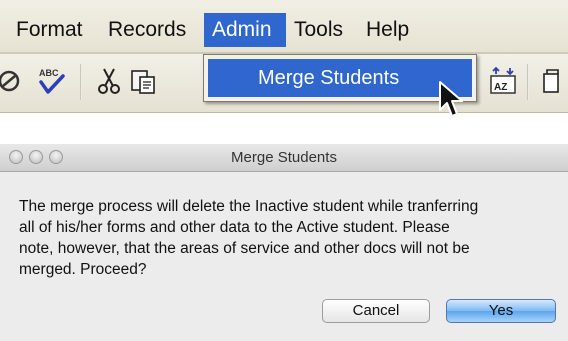 This screenshot has height=341, width=568. Describe the element at coordinates (376, 311) in the screenshot. I see `cancel-button: Cancel` at that location.